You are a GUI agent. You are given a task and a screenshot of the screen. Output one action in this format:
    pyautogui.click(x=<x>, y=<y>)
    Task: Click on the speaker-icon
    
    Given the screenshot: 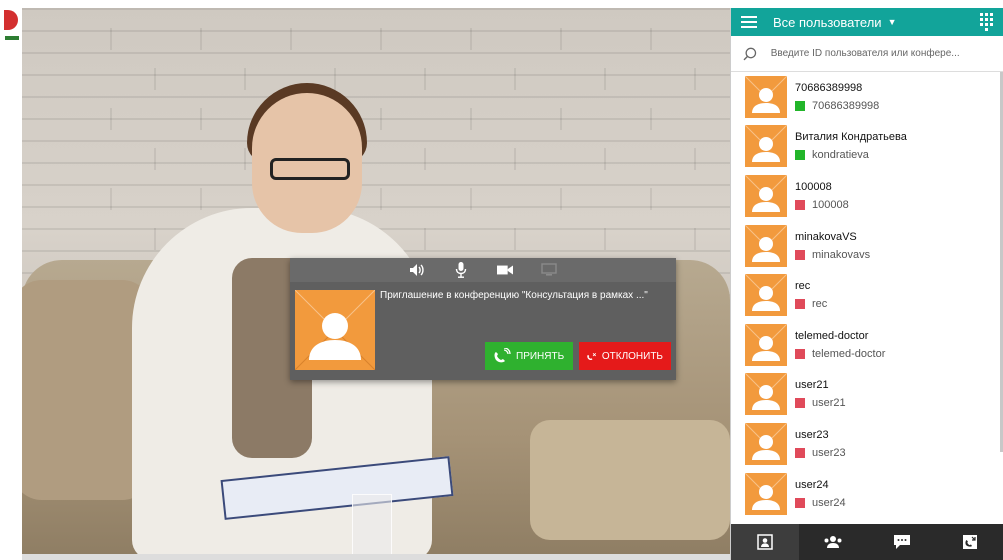 What is the action you would take?
    pyautogui.click(x=417, y=270)
    